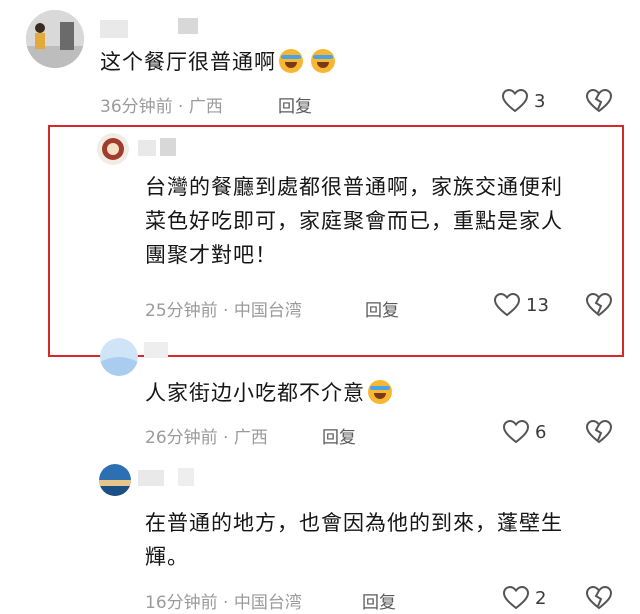  What do you see at coordinates (521, 305) in the screenshot?
I see `like-button: 13` at bounding box center [521, 305].